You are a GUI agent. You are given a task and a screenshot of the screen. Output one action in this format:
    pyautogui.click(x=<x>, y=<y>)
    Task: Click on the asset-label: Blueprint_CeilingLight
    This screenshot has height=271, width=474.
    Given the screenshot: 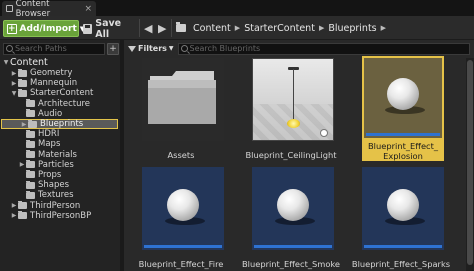 What is the action you would take?
    pyautogui.click(x=291, y=155)
    